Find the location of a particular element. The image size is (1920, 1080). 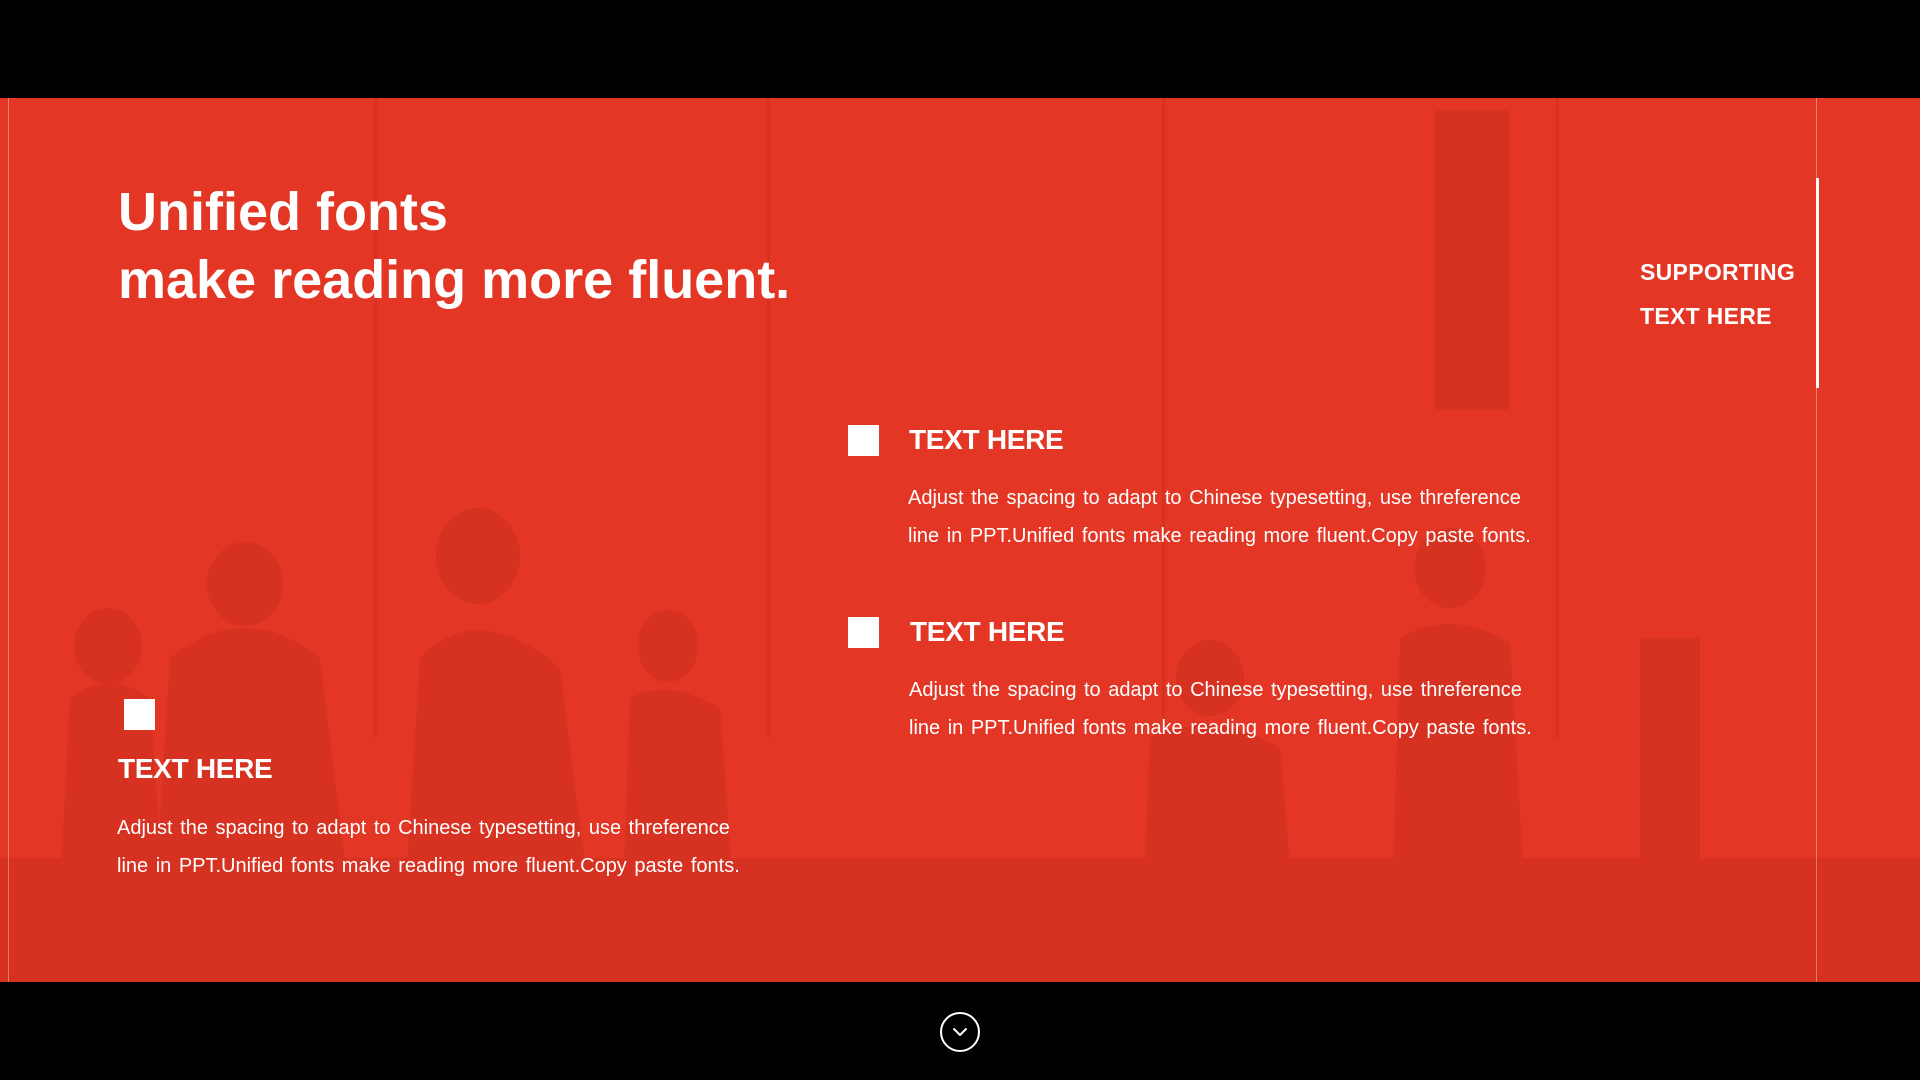

supporting-text: SUPPORTING TEXT HERE is located at coordinates (1725, 294).